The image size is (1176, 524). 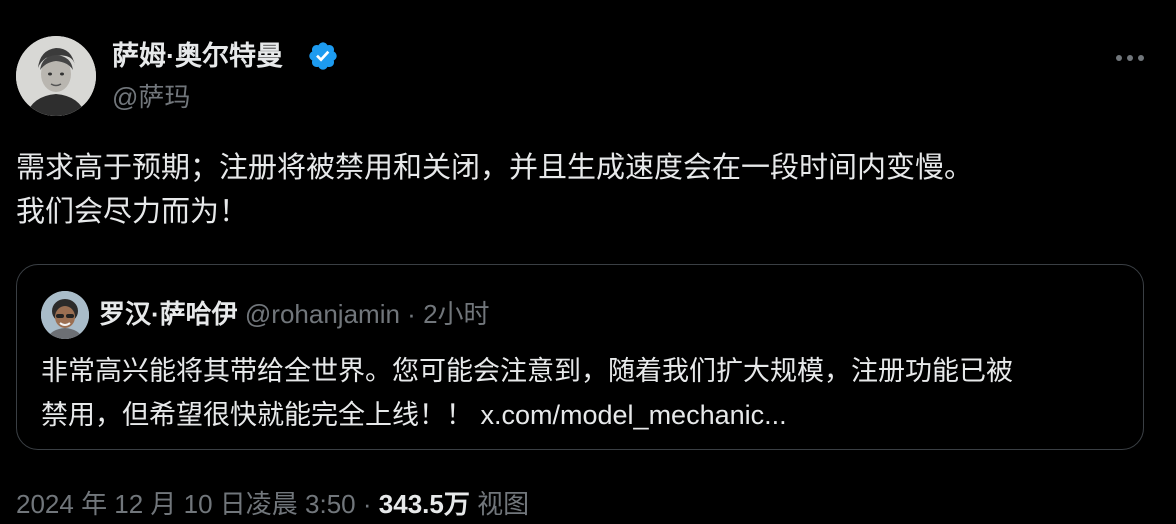 What do you see at coordinates (503, 504) in the screenshot?
I see `views-label: 视图` at bounding box center [503, 504].